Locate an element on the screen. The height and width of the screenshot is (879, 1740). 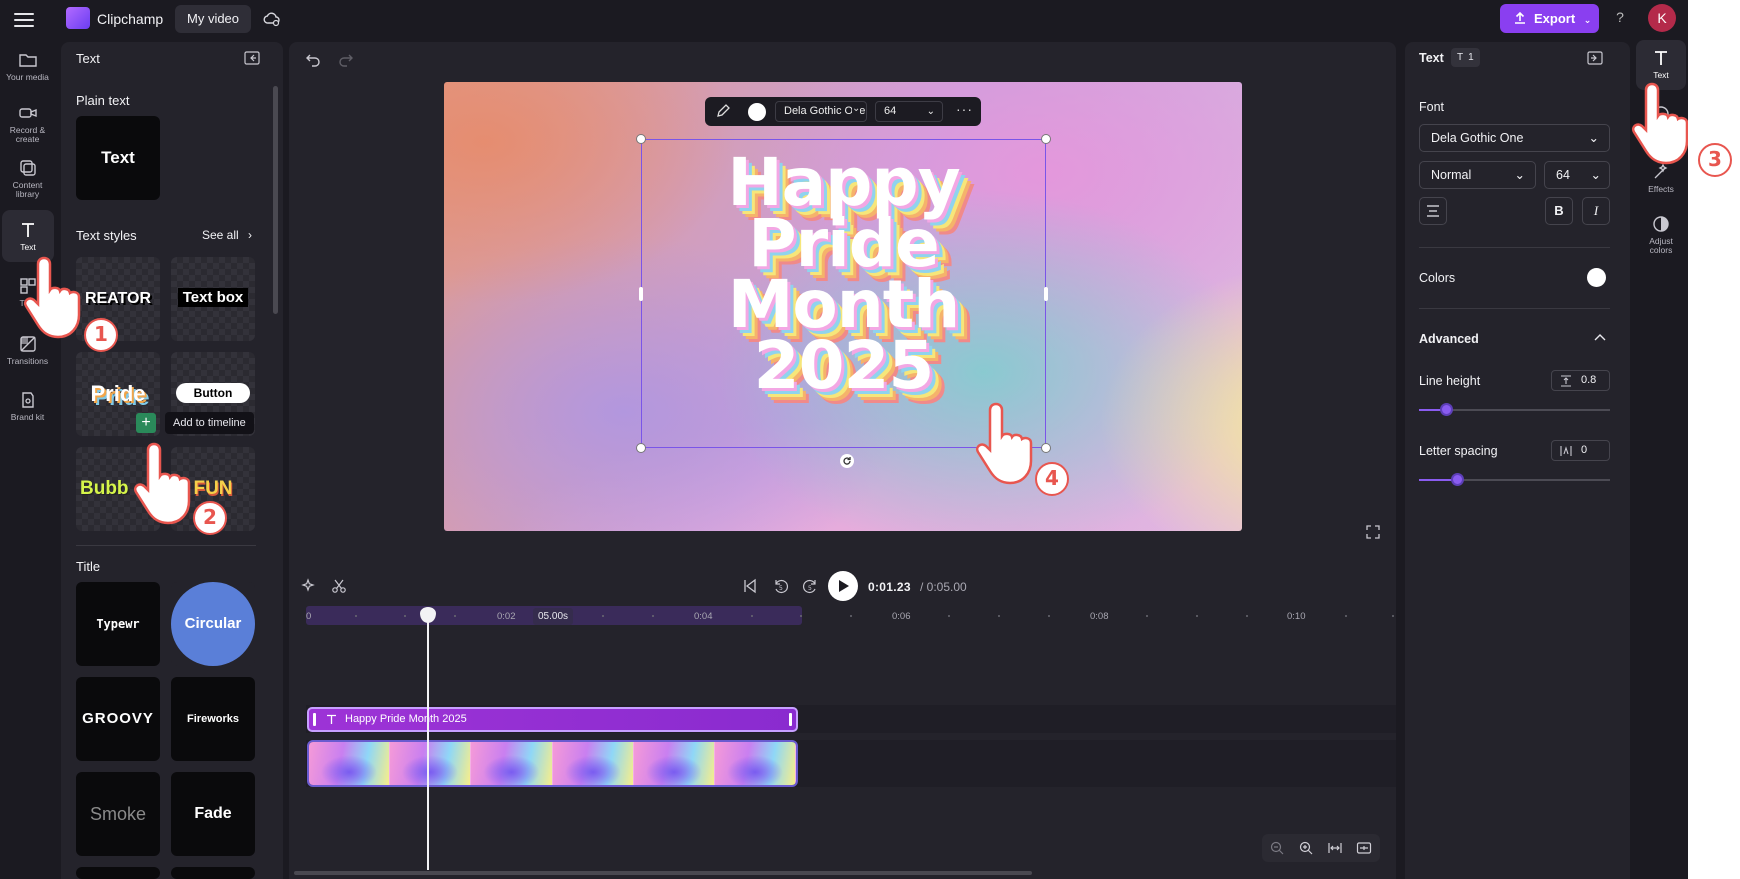
nav-content-library: Content library is located at coordinates (27, 178).